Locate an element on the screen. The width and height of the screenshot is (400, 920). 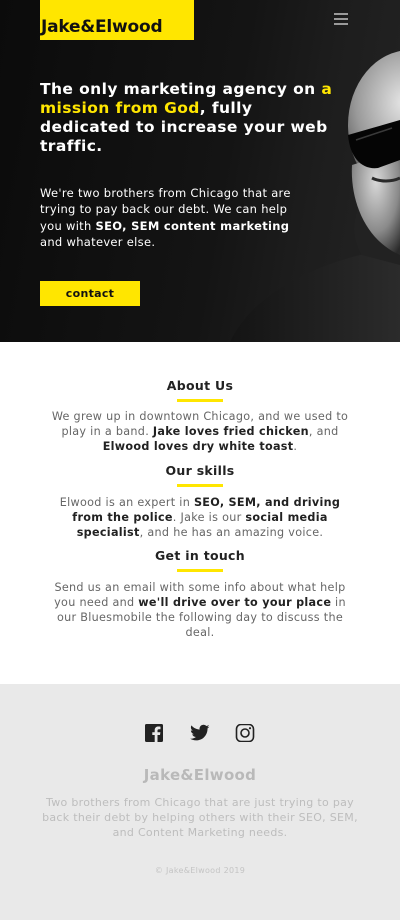
hero-sub-bold: SEO, SEM content marketing is located at coordinates (192, 225).